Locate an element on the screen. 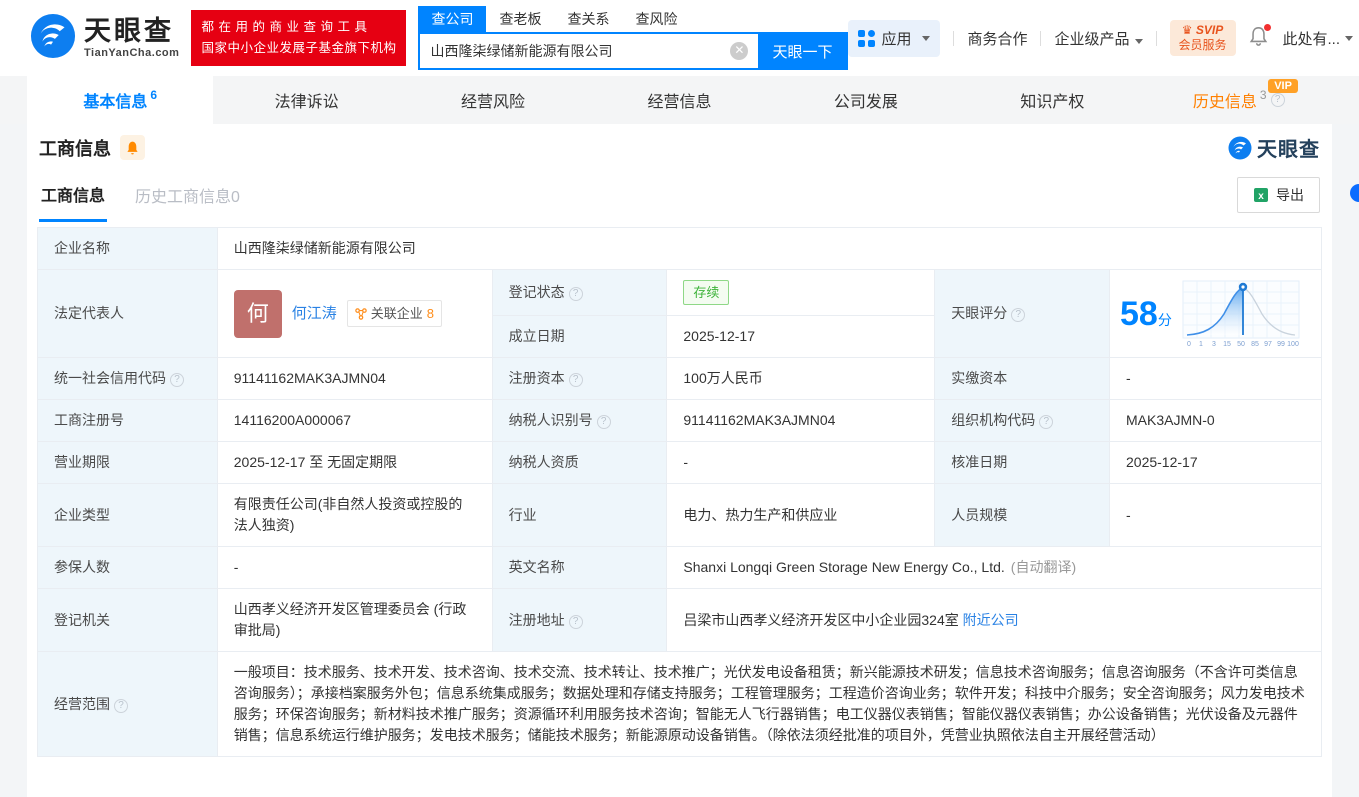  field-label: 天眼评分? is located at coordinates (1022, 313).